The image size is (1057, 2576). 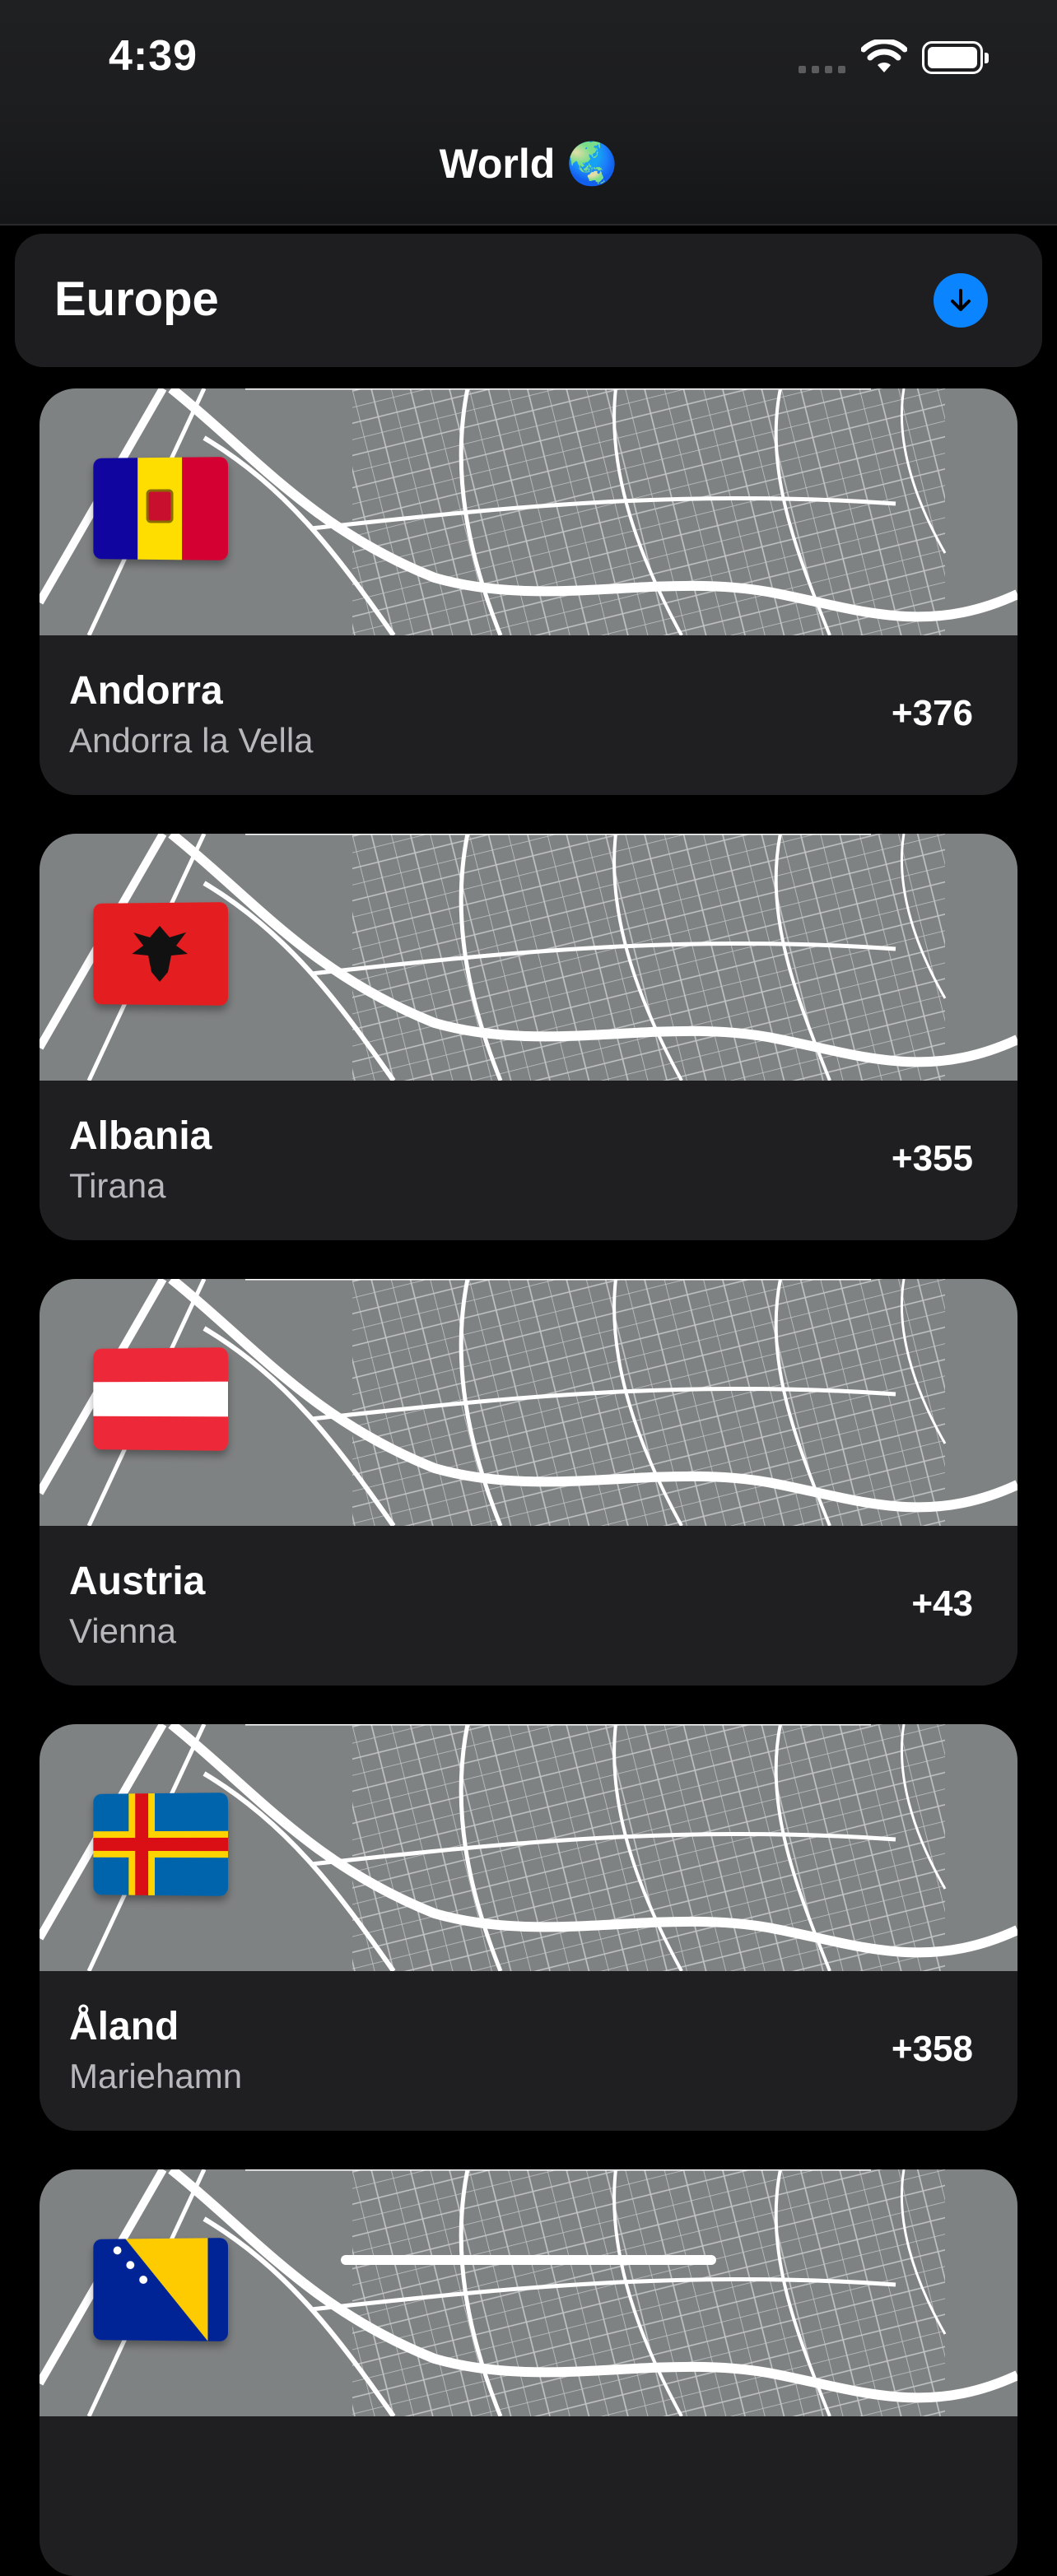 What do you see at coordinates (140, 1136) in the screenshot?
I see `country-name: Albania` at bounding box center [140, 1136].